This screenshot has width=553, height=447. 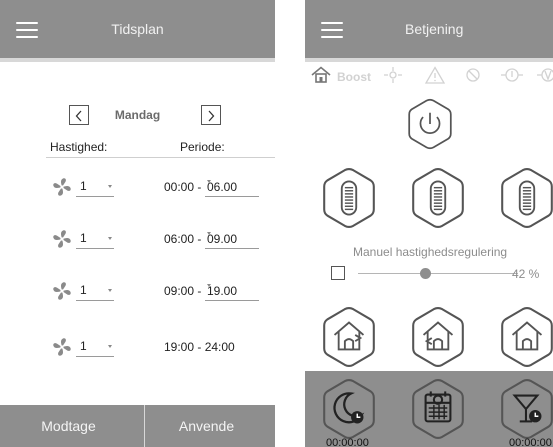 I want to click on party-clock-icon, so click(x=527, y=408).